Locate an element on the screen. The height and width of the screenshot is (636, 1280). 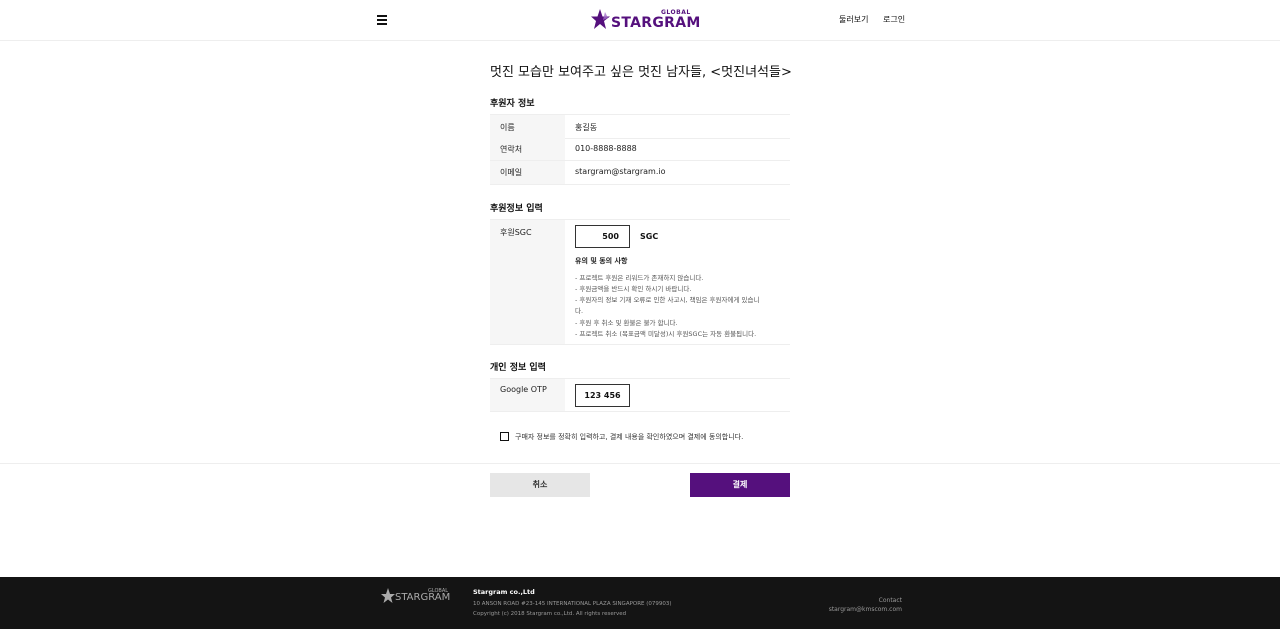
footer-star-icon is located at coordinates (388, 595).